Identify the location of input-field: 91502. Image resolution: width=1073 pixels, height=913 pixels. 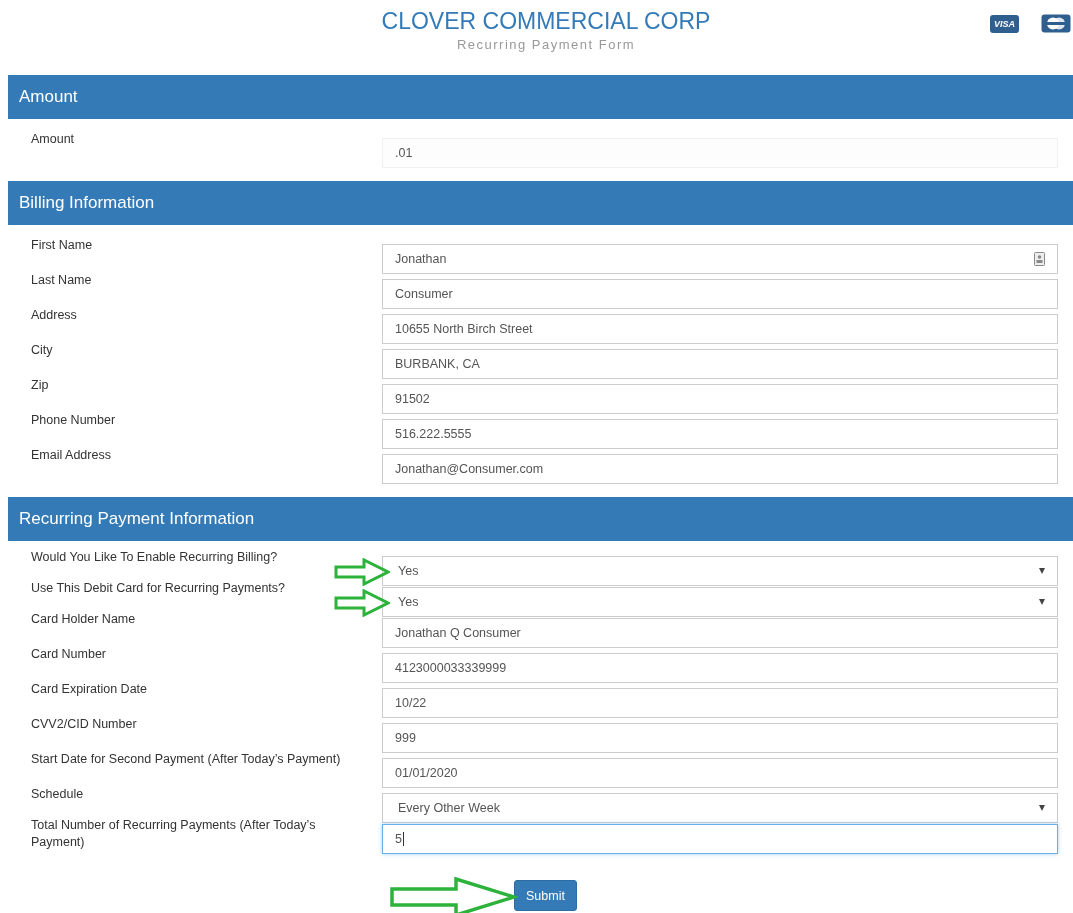
(720, 399).